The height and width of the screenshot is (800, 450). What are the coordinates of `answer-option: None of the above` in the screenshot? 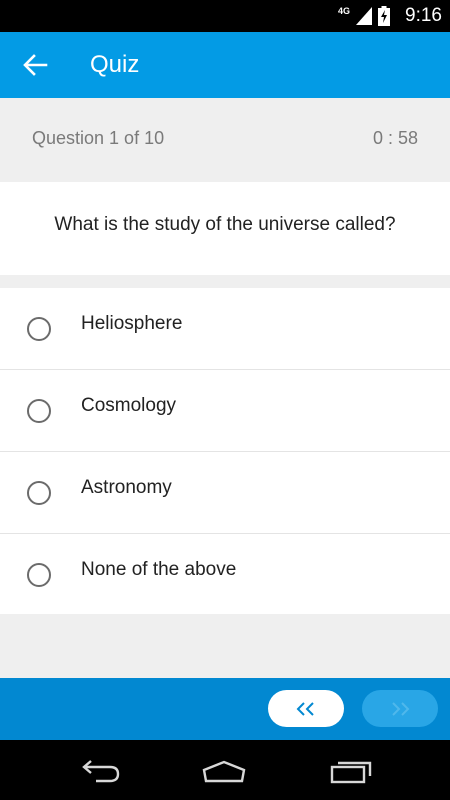 It's located at (225, 574).